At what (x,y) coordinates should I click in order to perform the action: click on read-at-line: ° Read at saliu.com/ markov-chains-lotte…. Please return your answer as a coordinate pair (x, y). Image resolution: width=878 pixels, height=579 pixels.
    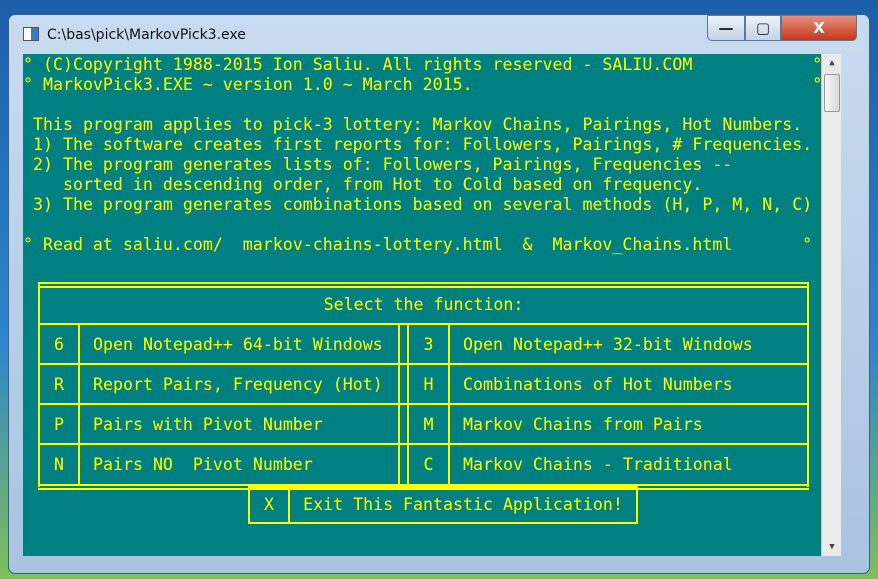
    Looking at the image, I should click on (418, 244).